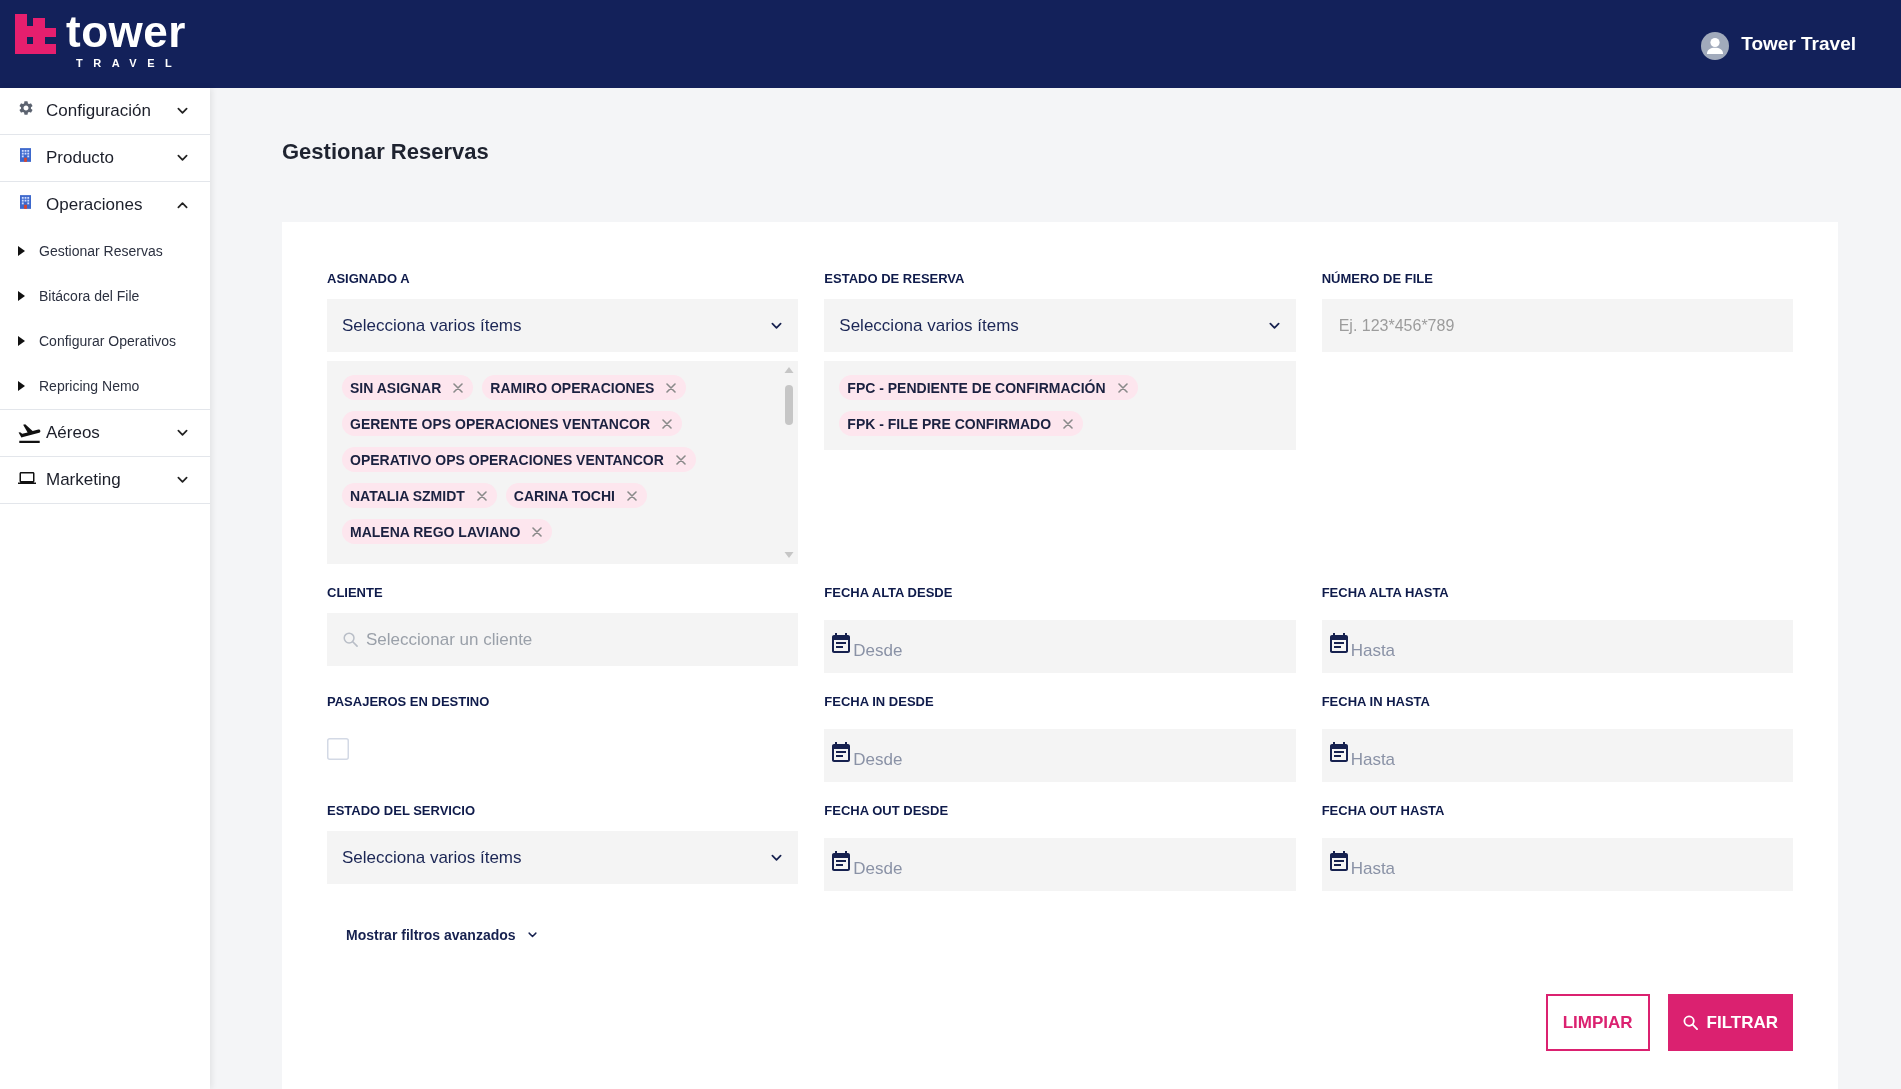 Image resolution: width=1901 pixels, height=1089 pixels. I want to click on tag-label: NATALIA SZMIDT, so click(407, 495).